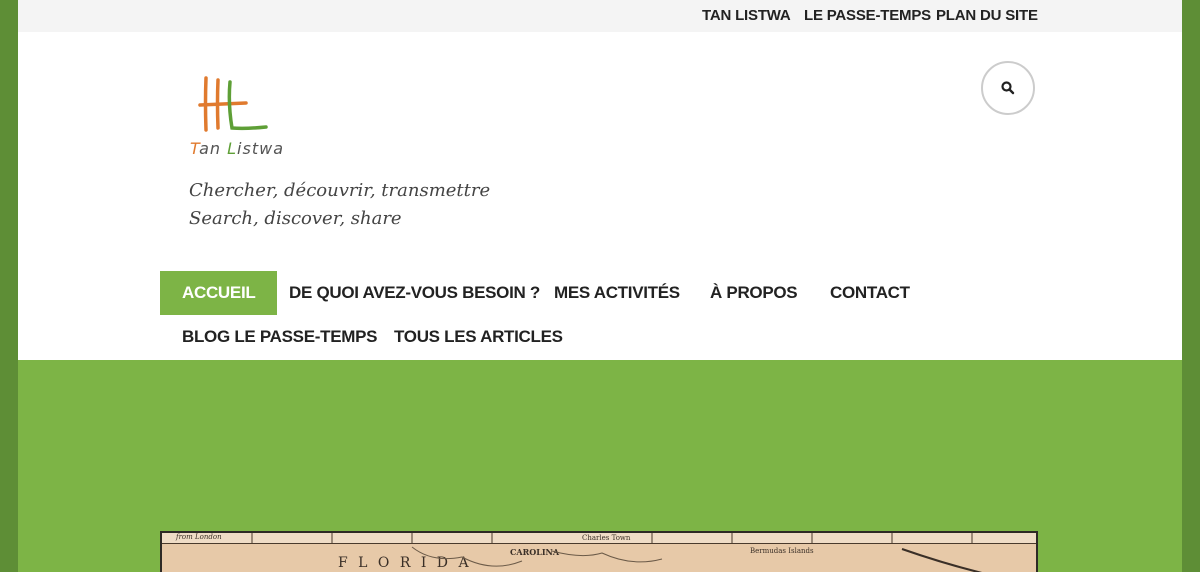 Image resolution: width=1200 pixels, height=572 pixels. What do you see at coordinates (340, 190) in the screenshot?
I see `tagline-french: Chercher, découvrir, transmettre` at bounding box center [340, 190].